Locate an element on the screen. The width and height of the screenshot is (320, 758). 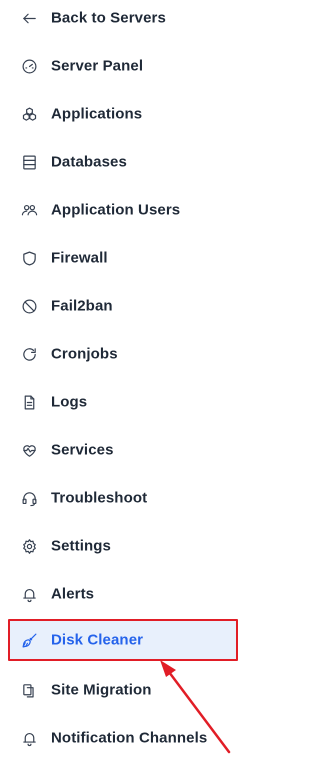
sidebar-item-firewall: Firewall is located at coordinates (120, 258).